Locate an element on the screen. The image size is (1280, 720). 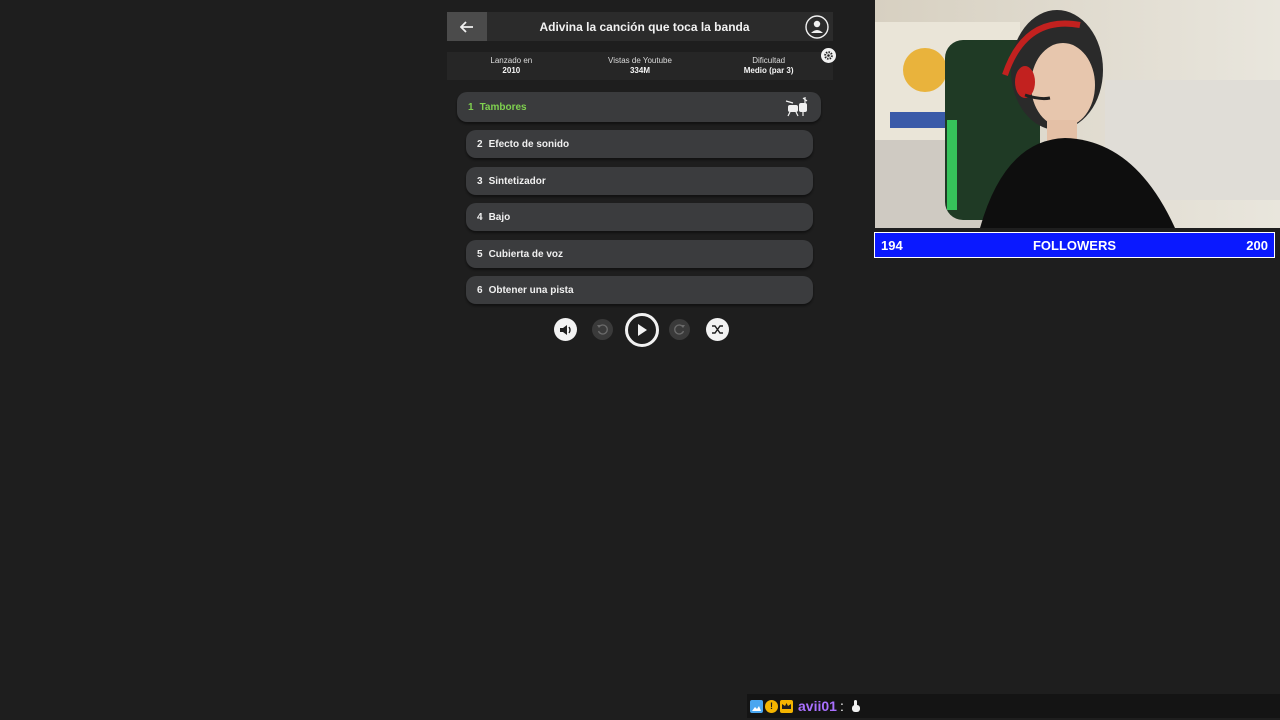
rewind-button is located at coordinates (602, 329).